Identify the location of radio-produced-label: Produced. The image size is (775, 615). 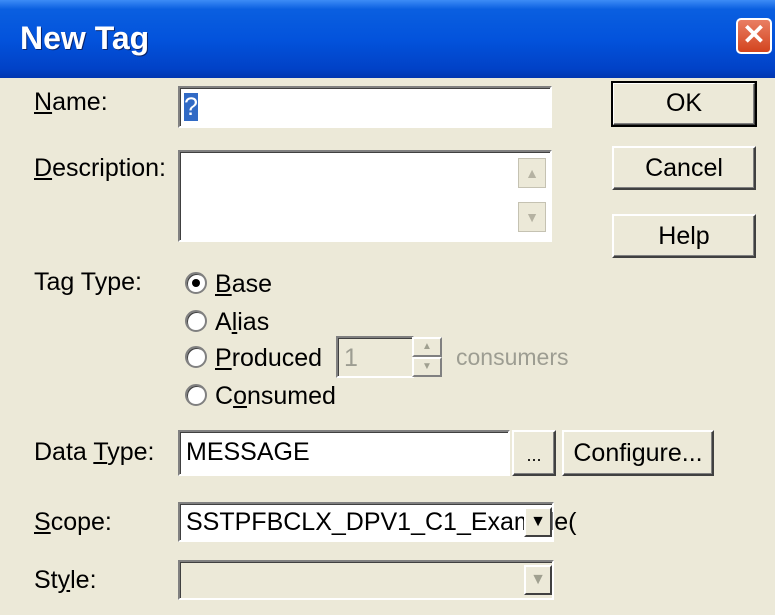
(269, 358).